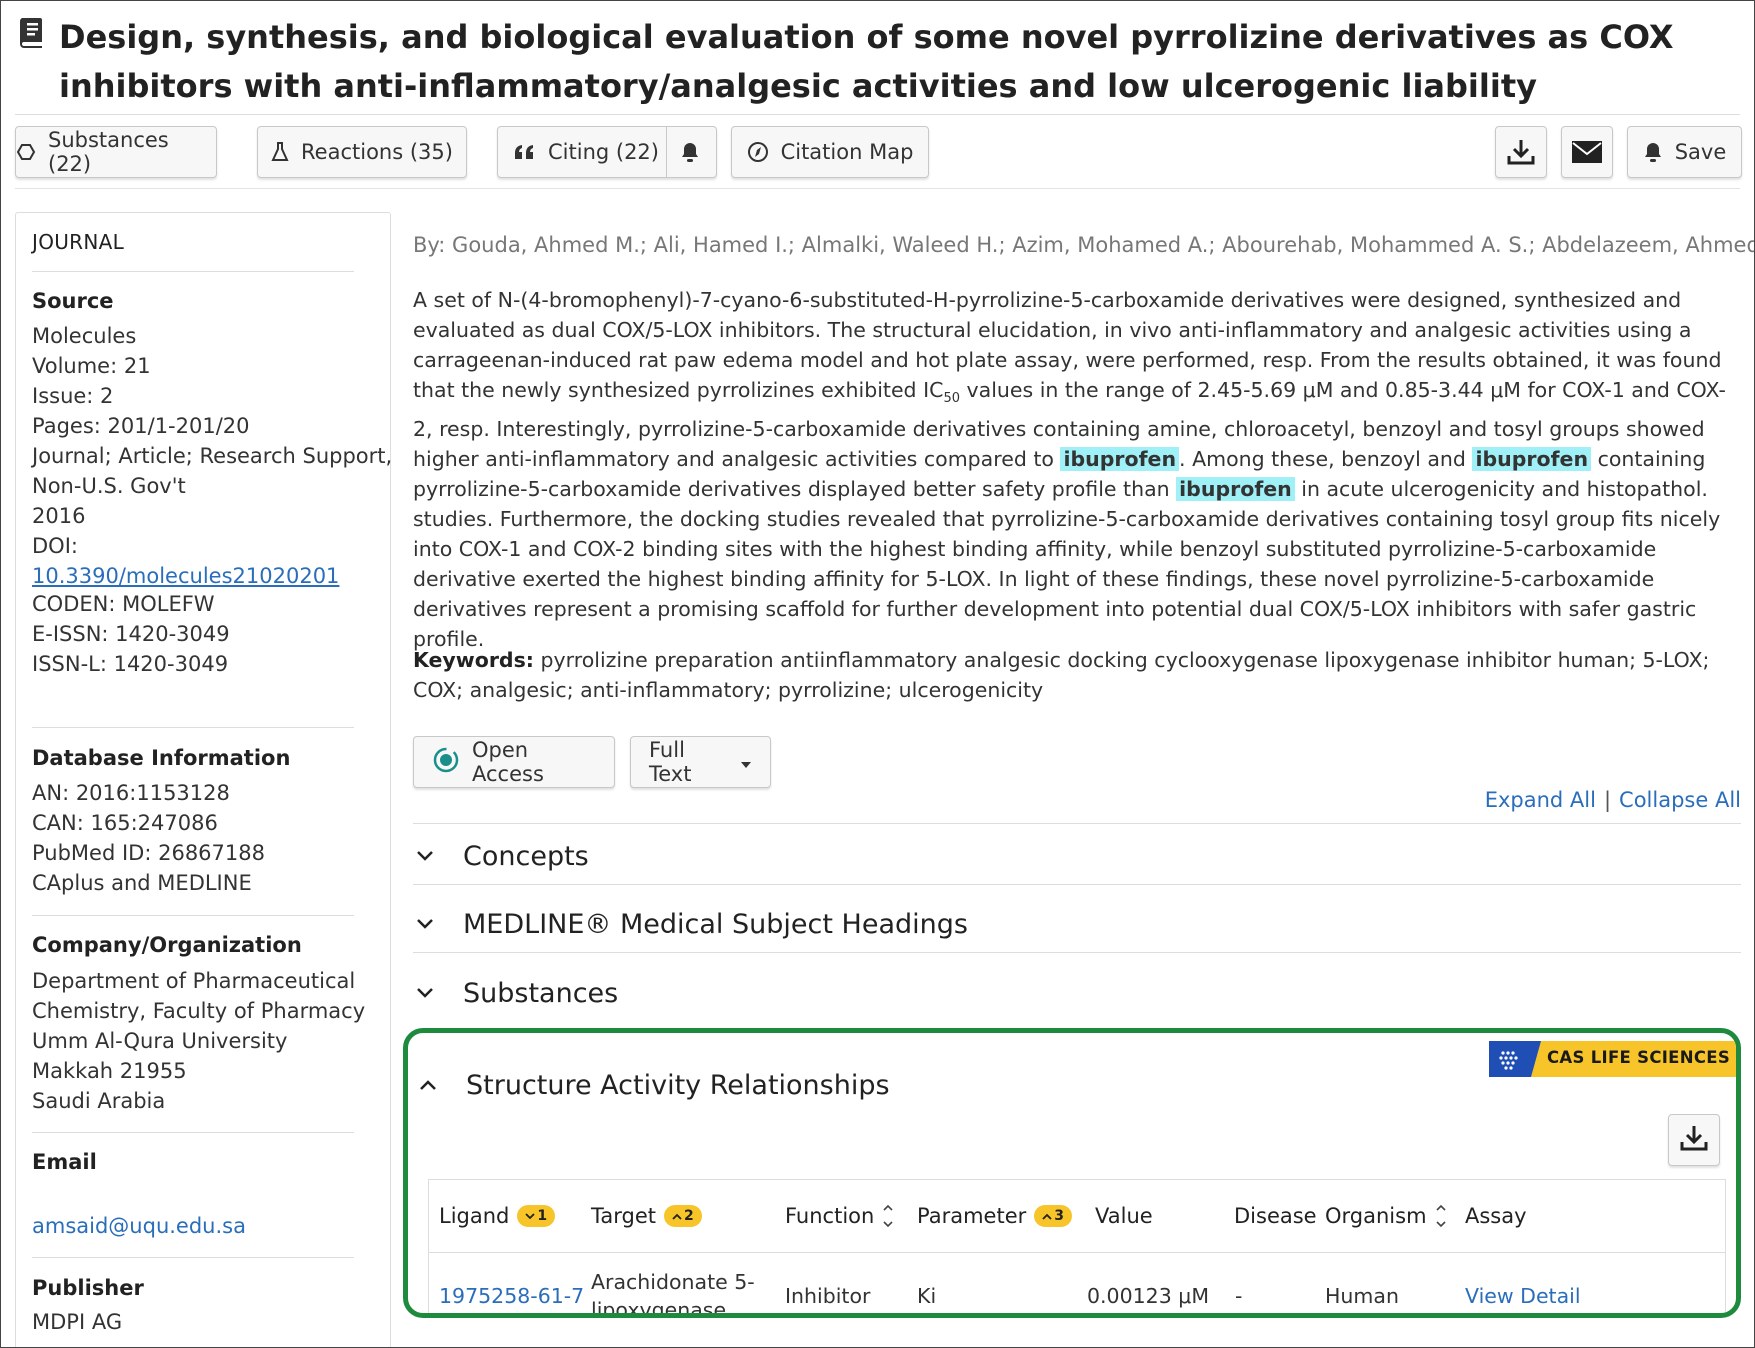 This screenshot has width=1755, height=1348. I want to click on citing-label: Citing (22), so click(603, 152).